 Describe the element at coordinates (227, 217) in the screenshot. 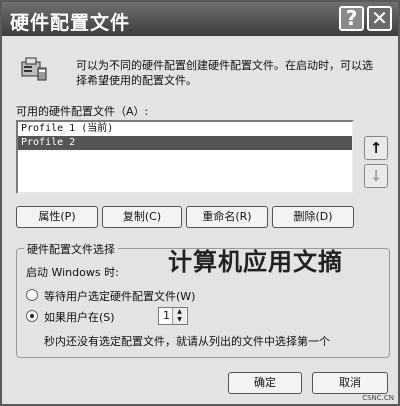

I see `rename-button: 重命名(R)` at that location.